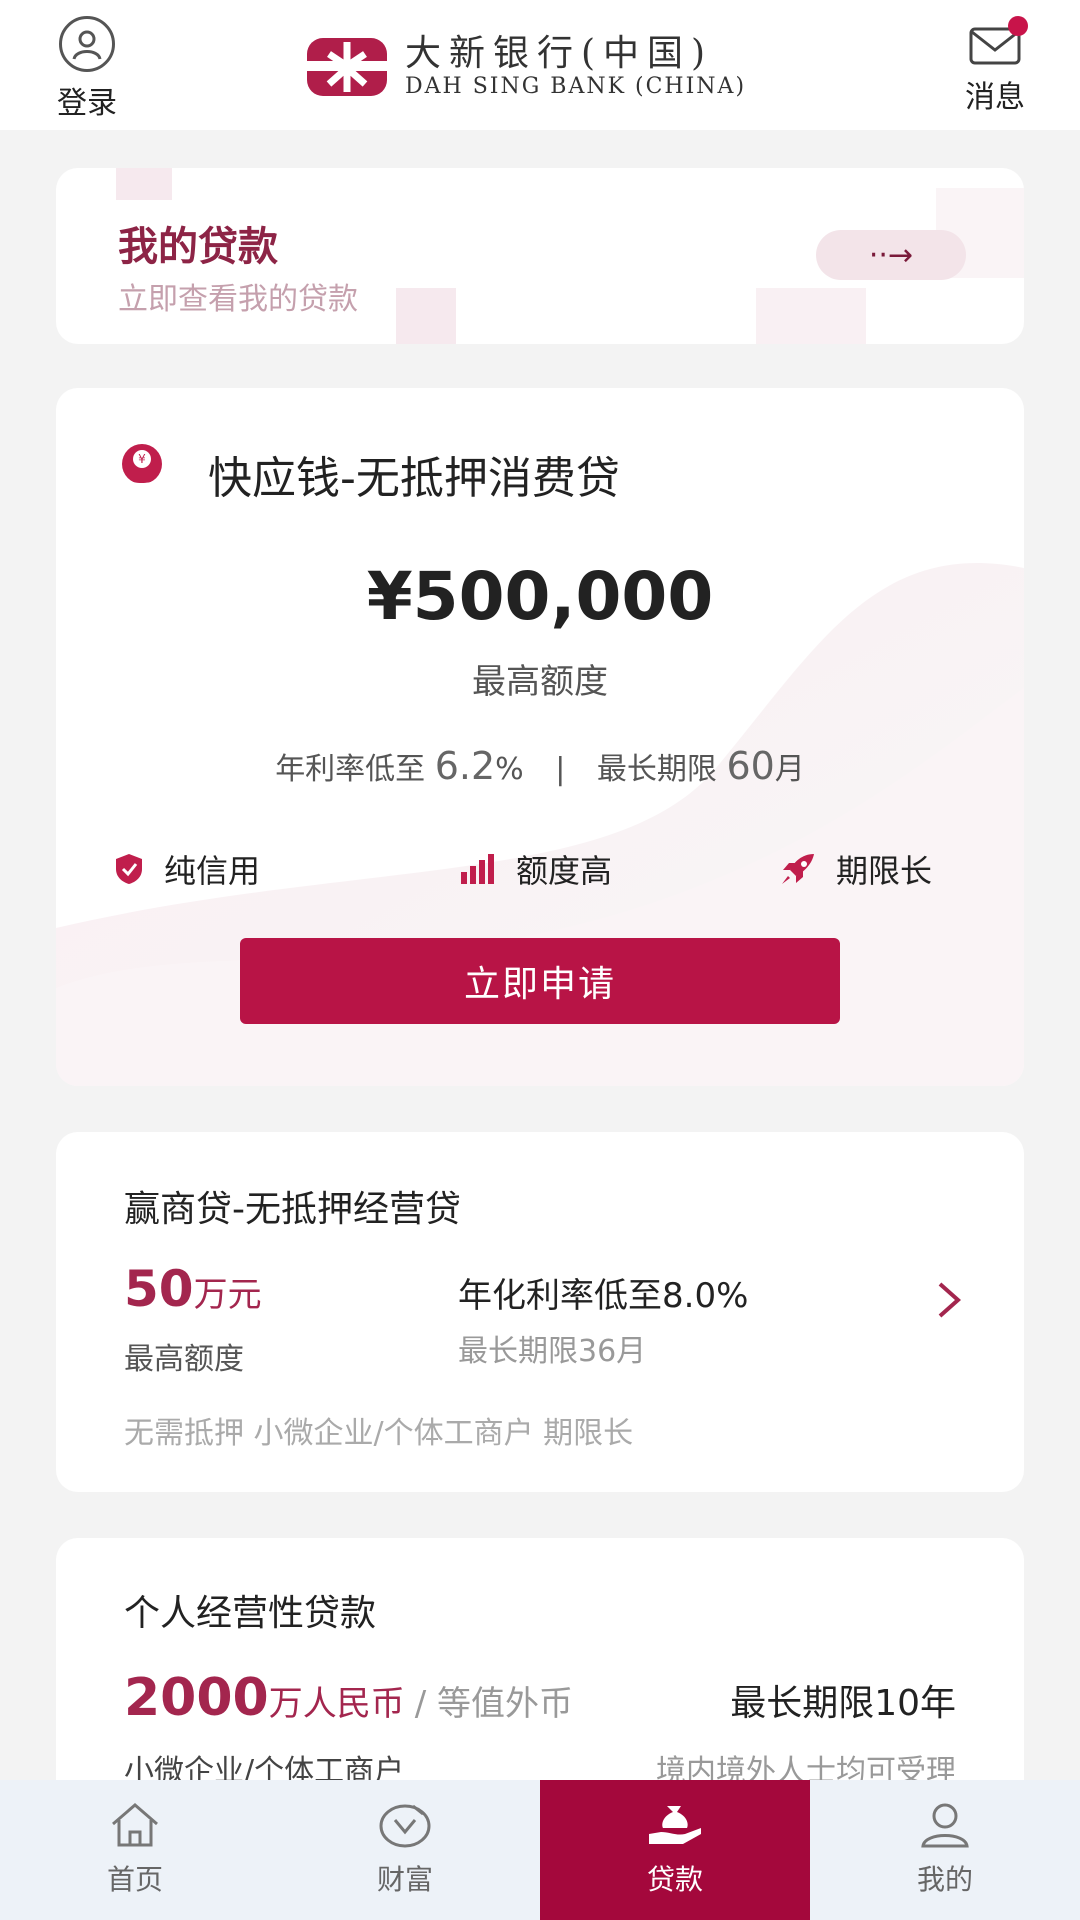 This screenshot has width=1080, height=1920. Describe the element at coordinates (350, 769) in the screenshot. I see `rate-prefix: 年利率低至` at that location.